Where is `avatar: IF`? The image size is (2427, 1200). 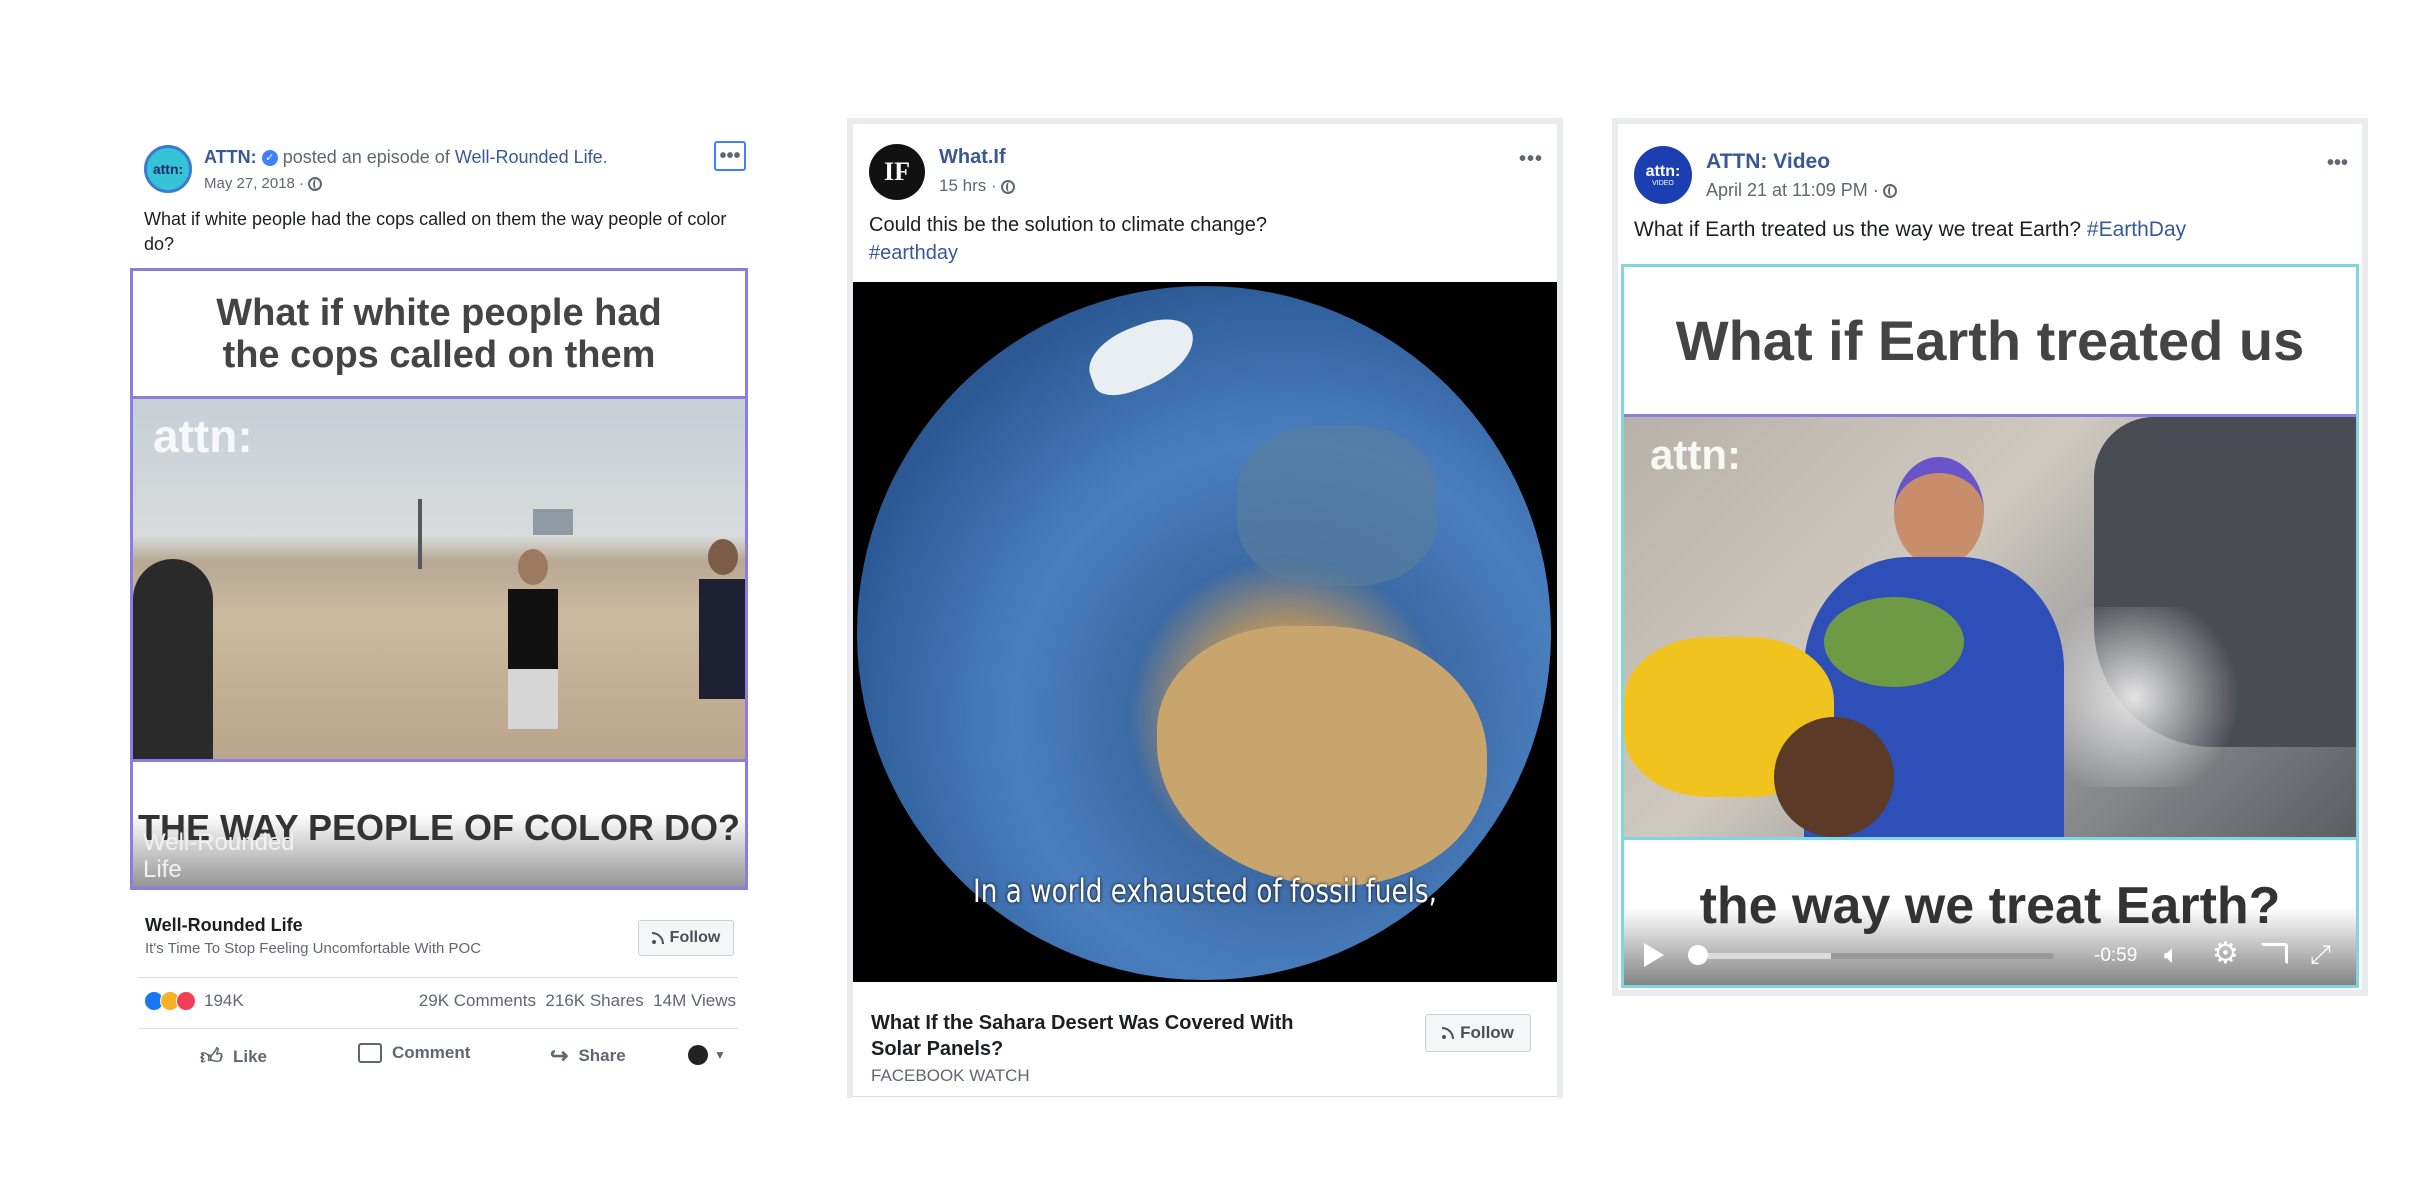 avatar: IF is located at coordinates (897, 172).